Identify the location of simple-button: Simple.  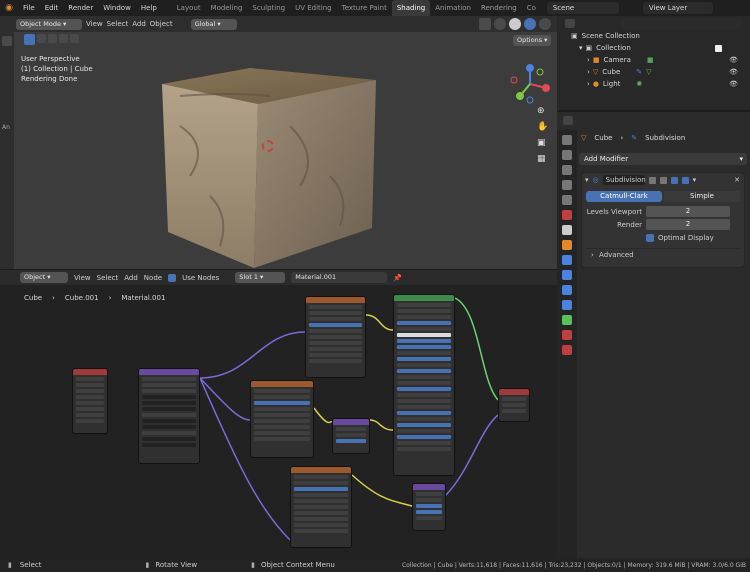
(702, 196).